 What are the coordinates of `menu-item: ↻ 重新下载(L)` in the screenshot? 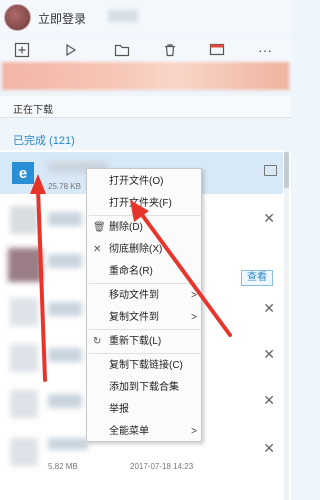 It's located at (145, 342).